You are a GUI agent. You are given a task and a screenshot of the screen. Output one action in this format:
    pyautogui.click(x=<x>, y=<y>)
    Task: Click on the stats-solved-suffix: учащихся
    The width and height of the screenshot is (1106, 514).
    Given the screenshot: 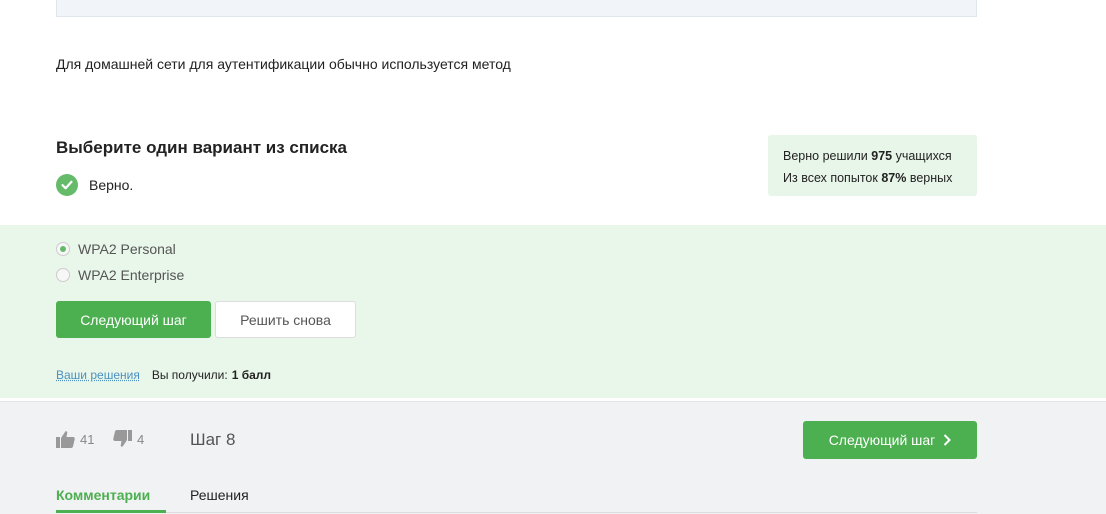 What is the action you would take?
    pyautogui.click(x=923, y=156)
    